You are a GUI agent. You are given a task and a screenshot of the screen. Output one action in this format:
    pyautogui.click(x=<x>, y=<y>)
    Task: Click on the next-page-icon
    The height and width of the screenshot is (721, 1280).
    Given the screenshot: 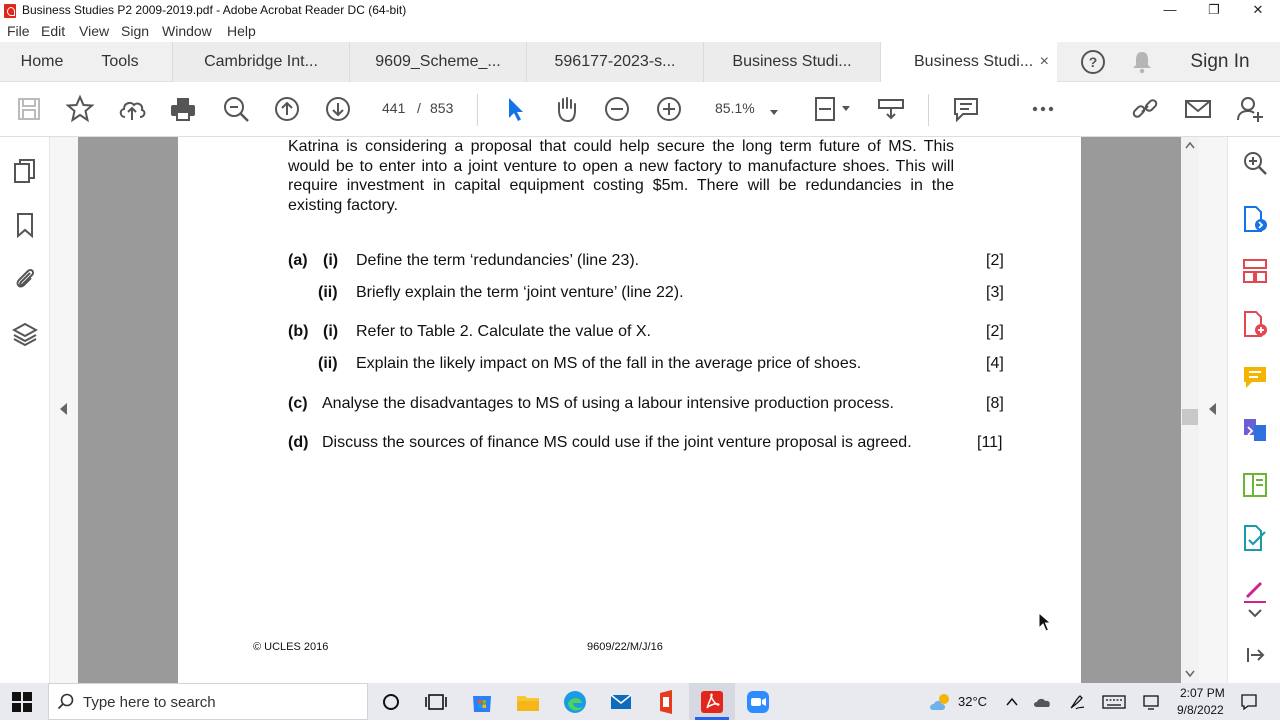 What is the action you would take?
    pyautogui.click(x=338, y=109)
    